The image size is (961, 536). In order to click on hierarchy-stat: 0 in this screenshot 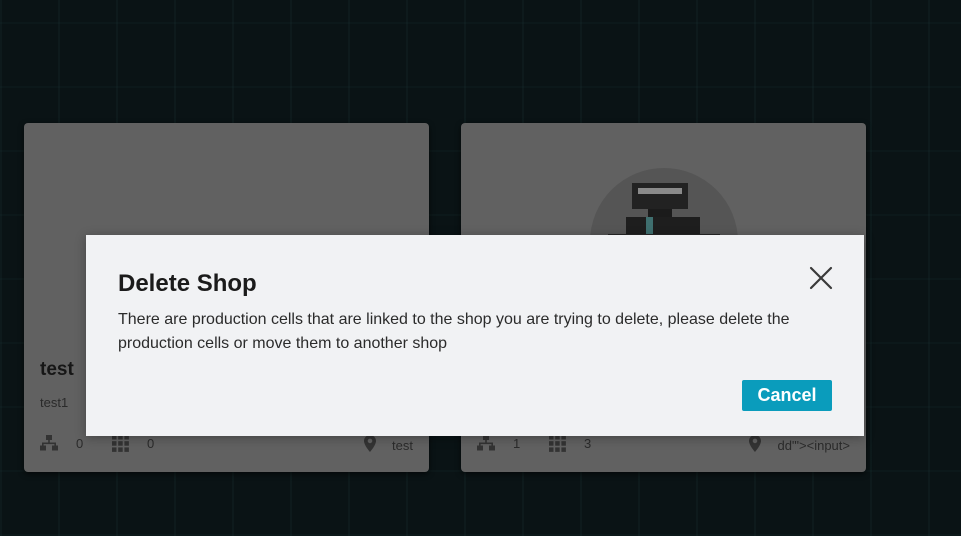, I will do `click(61, 443)`.